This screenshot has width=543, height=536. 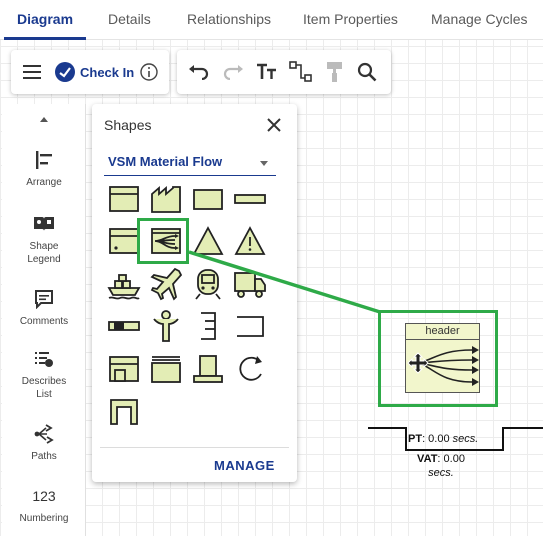 I want to click on hamburger-icon, so click(x=32, y=72).